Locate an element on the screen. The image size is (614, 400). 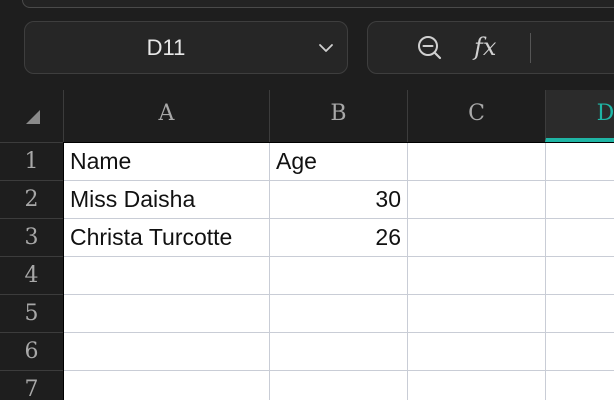
formula-bar: fx is located at coordinates (490, 47).